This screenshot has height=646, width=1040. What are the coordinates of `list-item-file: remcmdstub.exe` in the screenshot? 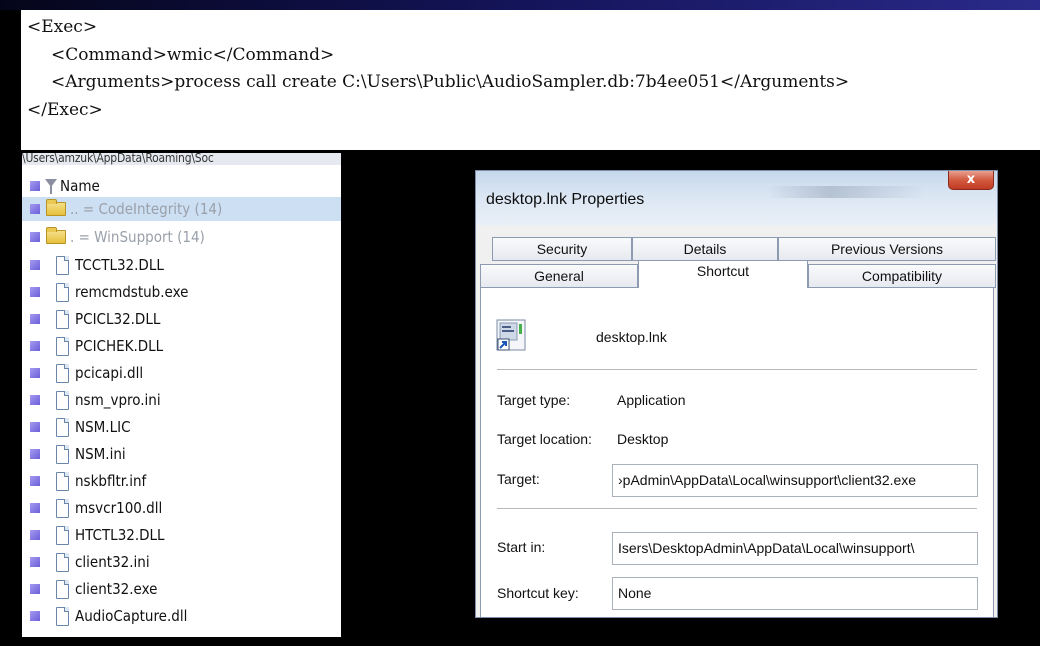 It's located at (181, 292).